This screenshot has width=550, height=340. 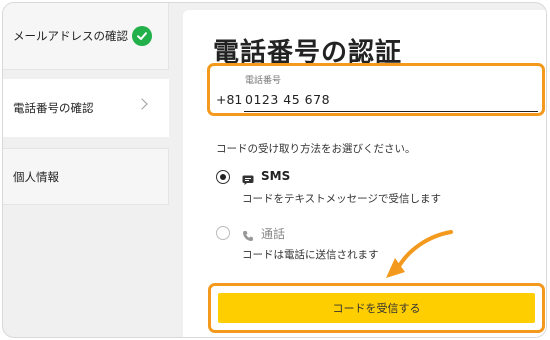 I want to click on step-email-verification: メールアドレスの確認, so click(x=86, y=36).